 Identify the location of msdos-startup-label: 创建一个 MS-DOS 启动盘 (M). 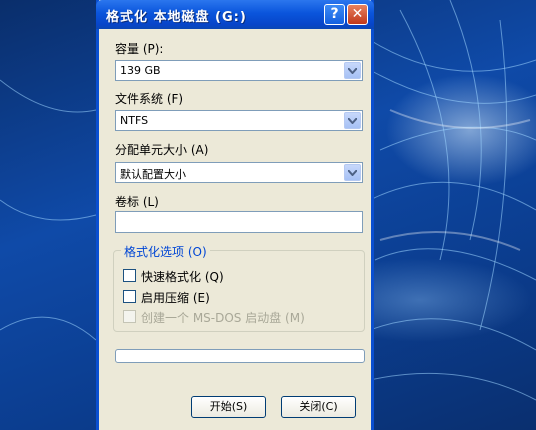
(223, 318).